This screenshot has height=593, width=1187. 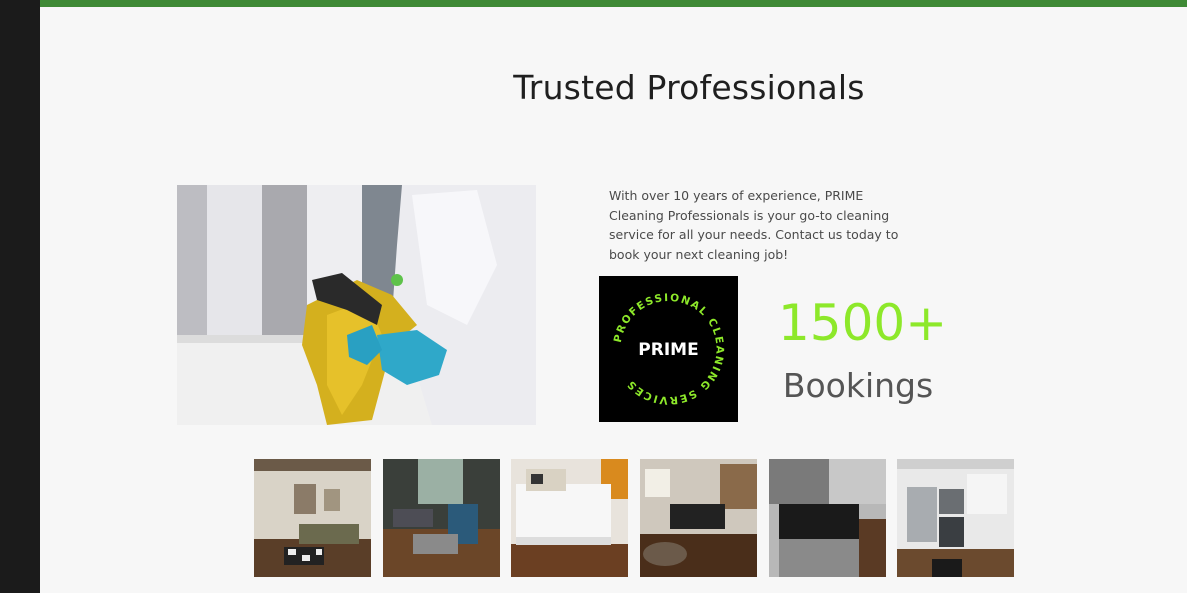 I want to click on prime-logo: PROFESSIONAL CLEANING SERVICES PRIME, so click(x=668, y=349).